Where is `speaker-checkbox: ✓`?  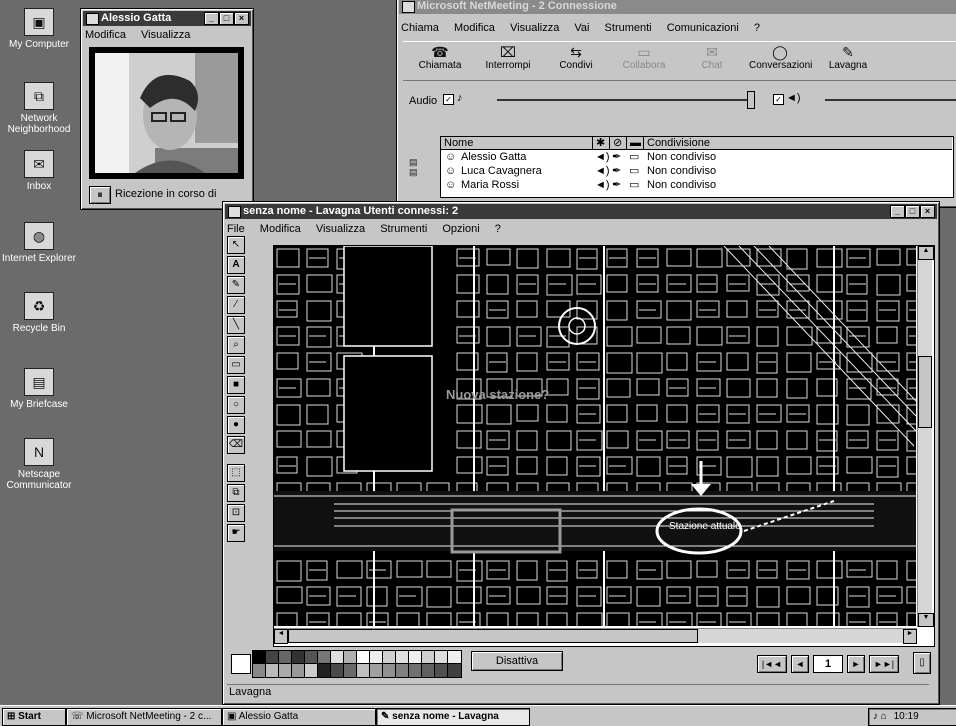 speaker-checkbox: ✓ is located at coordinates (778, 99).